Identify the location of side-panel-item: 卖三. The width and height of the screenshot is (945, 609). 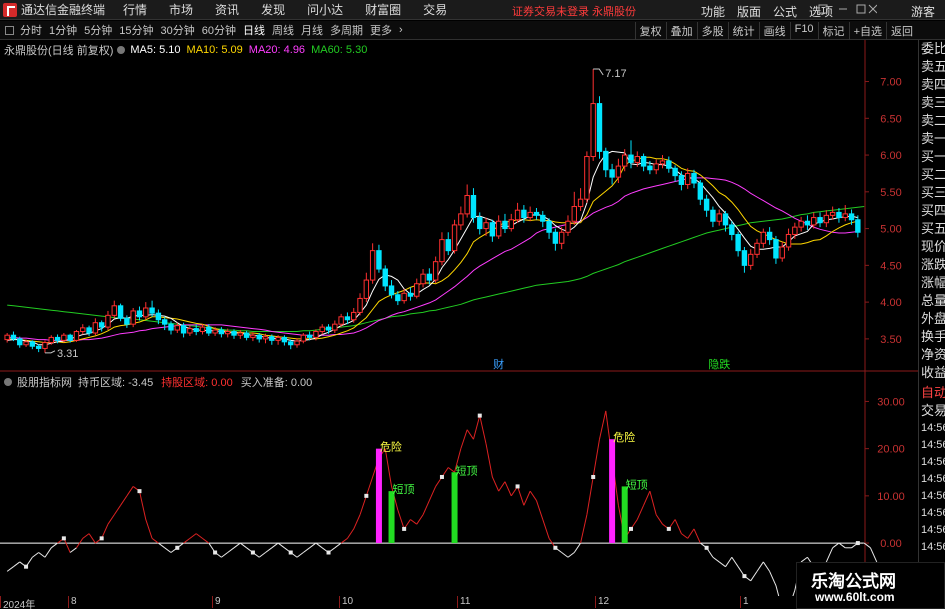
(932, 103).